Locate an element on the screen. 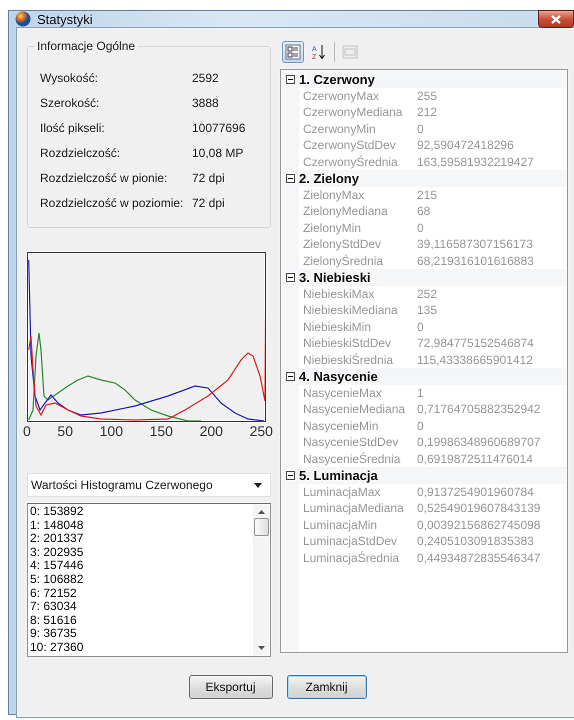  property-value: 0,6919872511476014 is located at coordinates (475, 459).